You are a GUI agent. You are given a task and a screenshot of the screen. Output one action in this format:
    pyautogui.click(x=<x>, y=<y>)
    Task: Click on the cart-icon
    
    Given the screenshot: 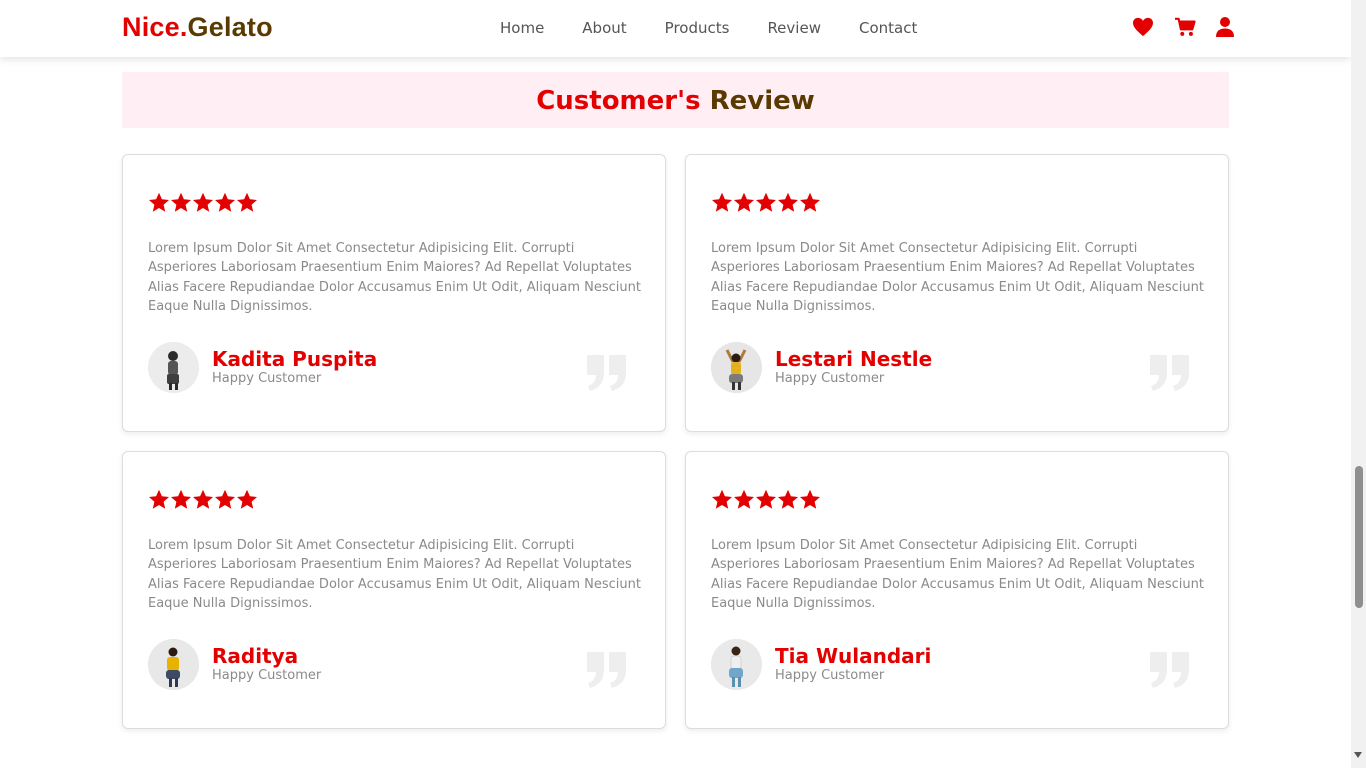 What is the action you would take?
    pyautogui.click(x=1185, y=27)
    